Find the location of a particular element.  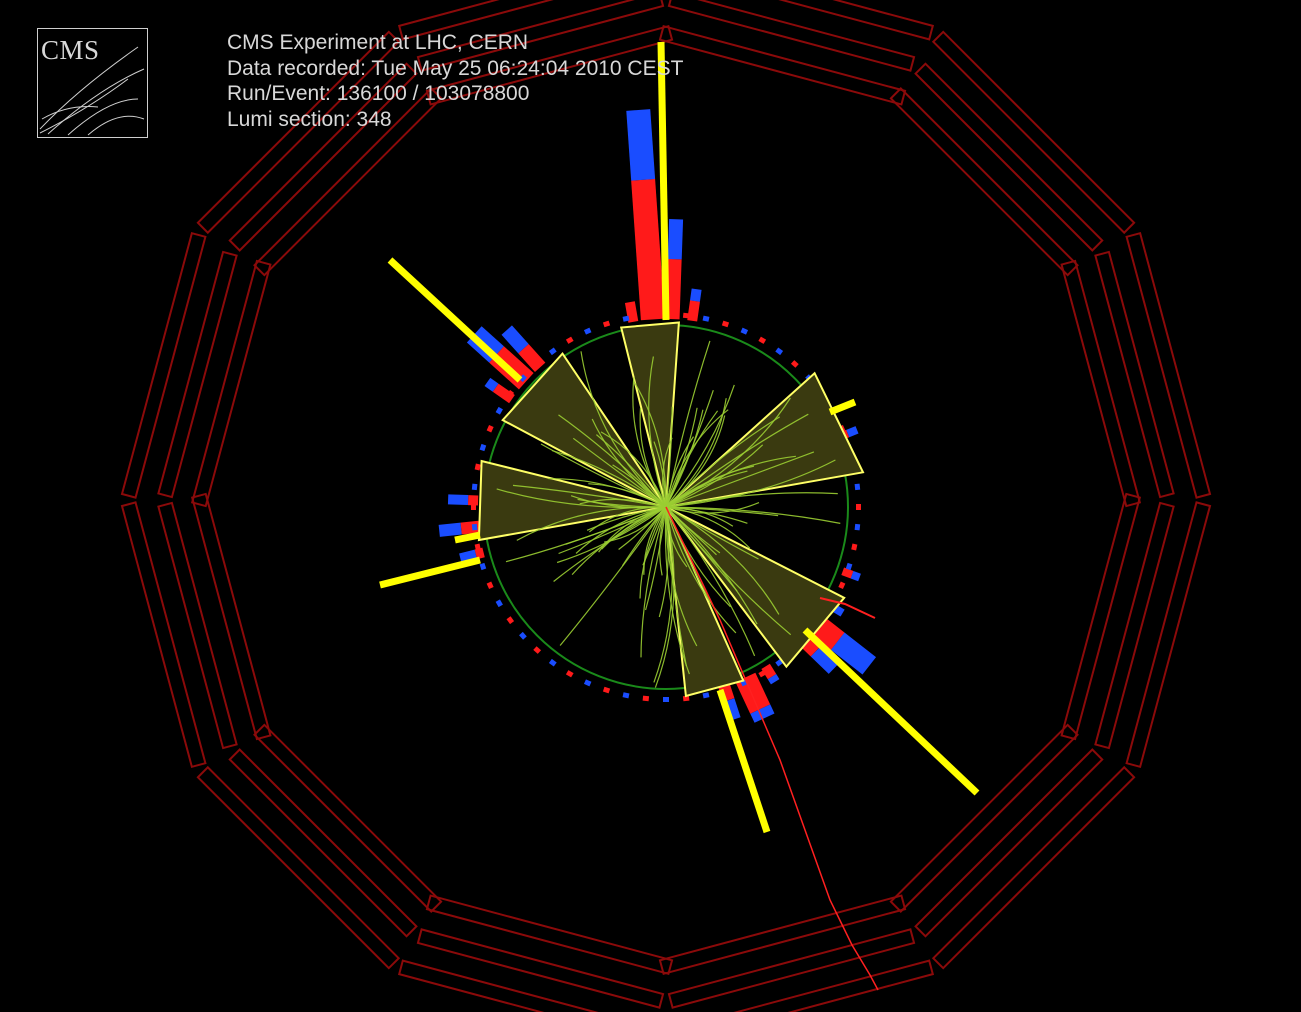

lumi-section: Lumi section: 348 is located at coordinates (309, 119).